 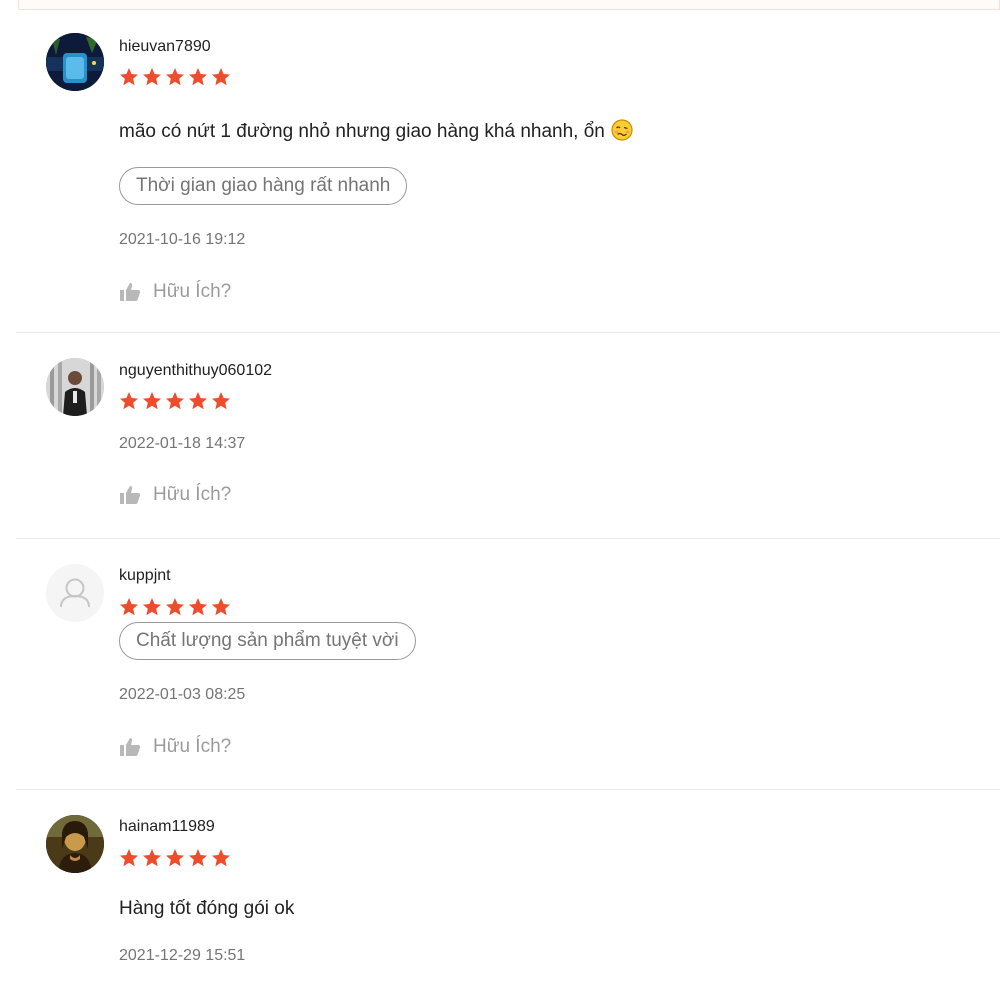 I want to click on username: nguyenthithuy060102, so click(x=195, y=371).